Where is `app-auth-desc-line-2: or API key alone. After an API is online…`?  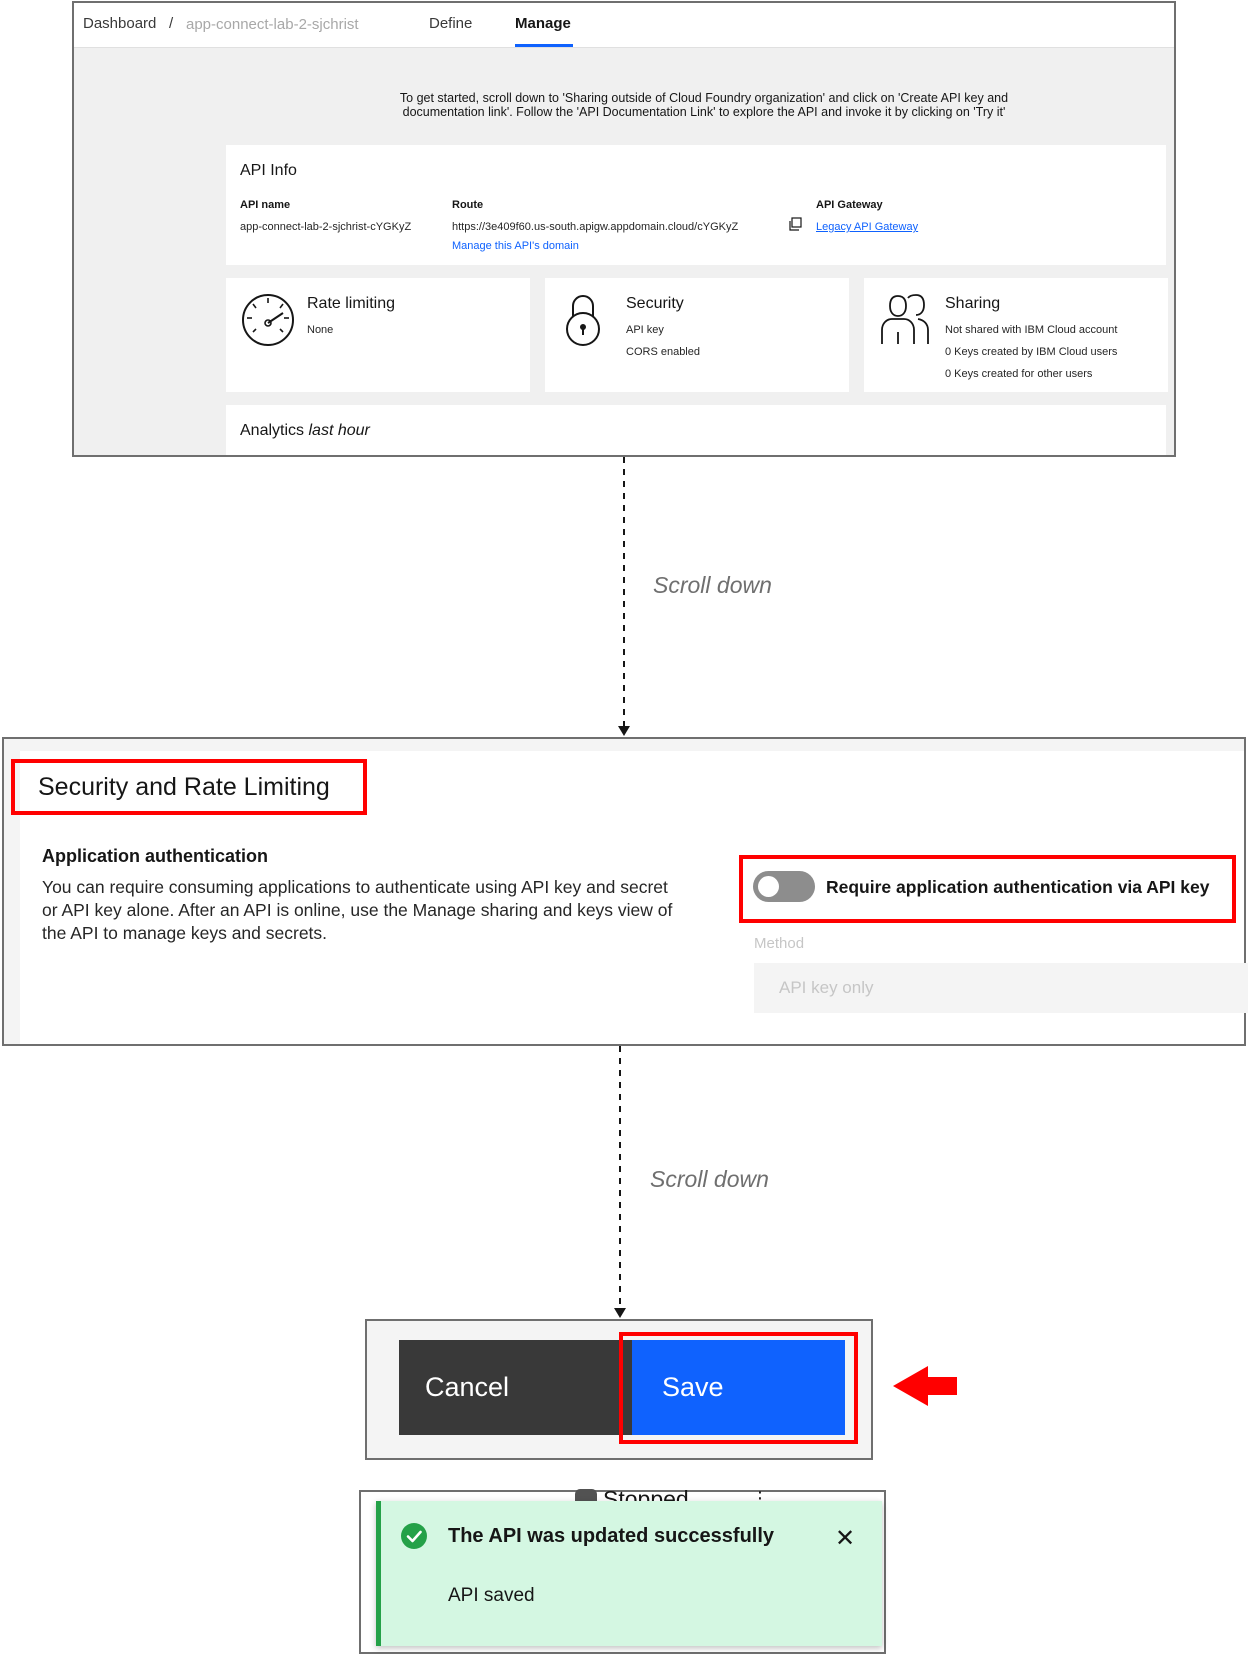
app-auth-desc-line-2: or API key alone. After an API is online… is located at coordinates (357, 910).